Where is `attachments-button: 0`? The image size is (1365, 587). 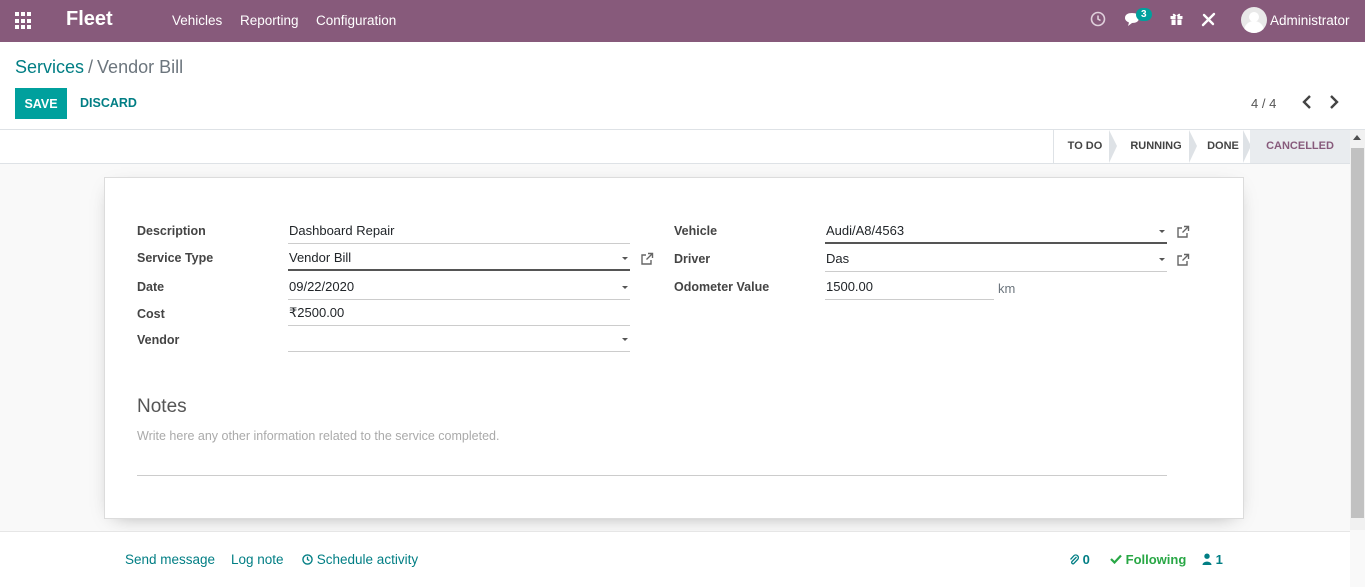
attachments-button: 0 is located at coordinates (1079, 559).